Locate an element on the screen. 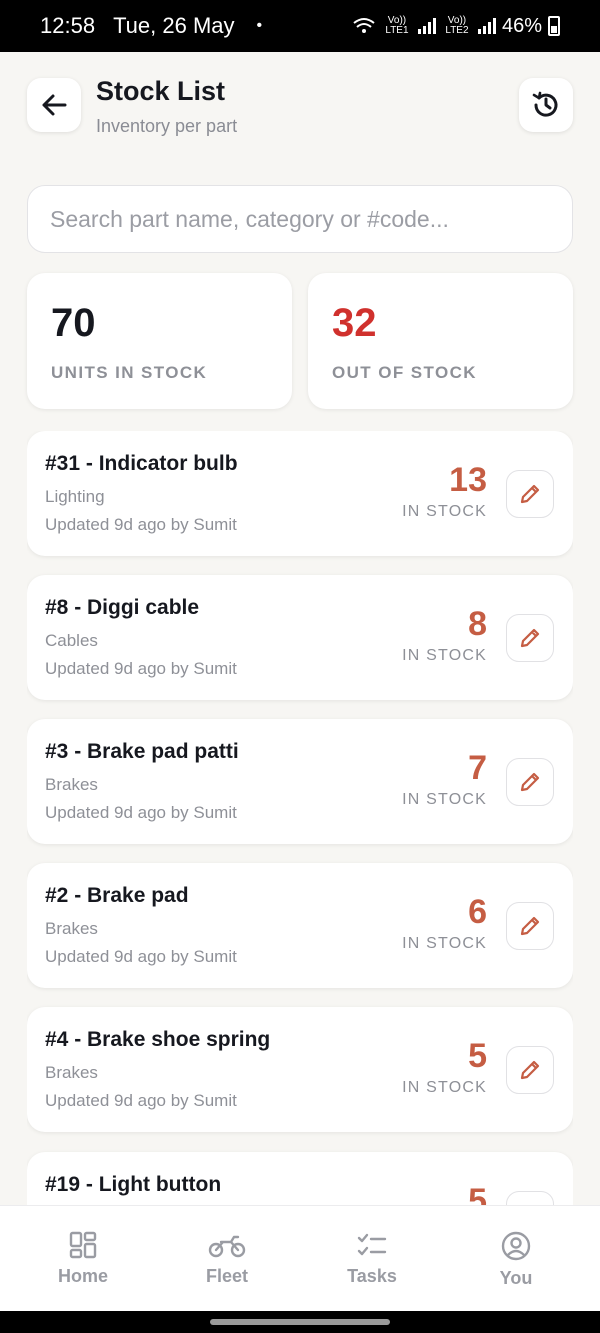 The height and width of the screenshot is (1333, 600). part-category: Lighting is located at coordinates (75, 496).